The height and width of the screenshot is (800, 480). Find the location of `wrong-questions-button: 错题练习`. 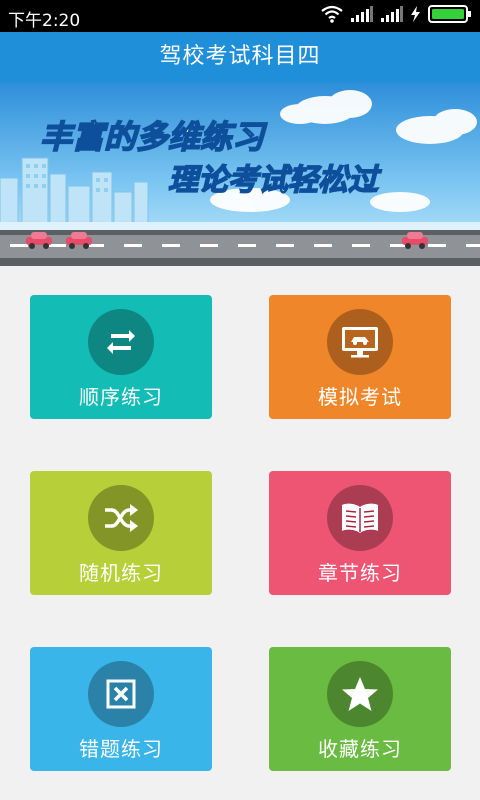

wrong-questions-button: 错题练习 is located at coordinates (121, 709).